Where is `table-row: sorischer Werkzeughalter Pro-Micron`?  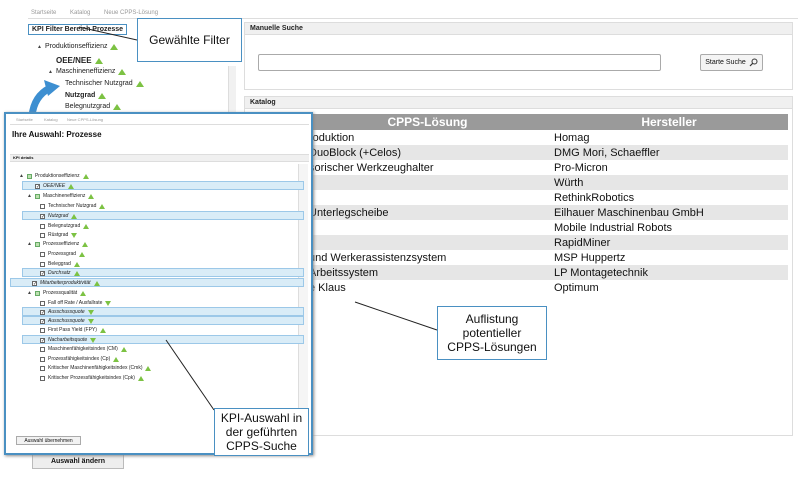 table-row: sorischer Werkzeughalter Pro-Micron is located at coordinates (546, 167).